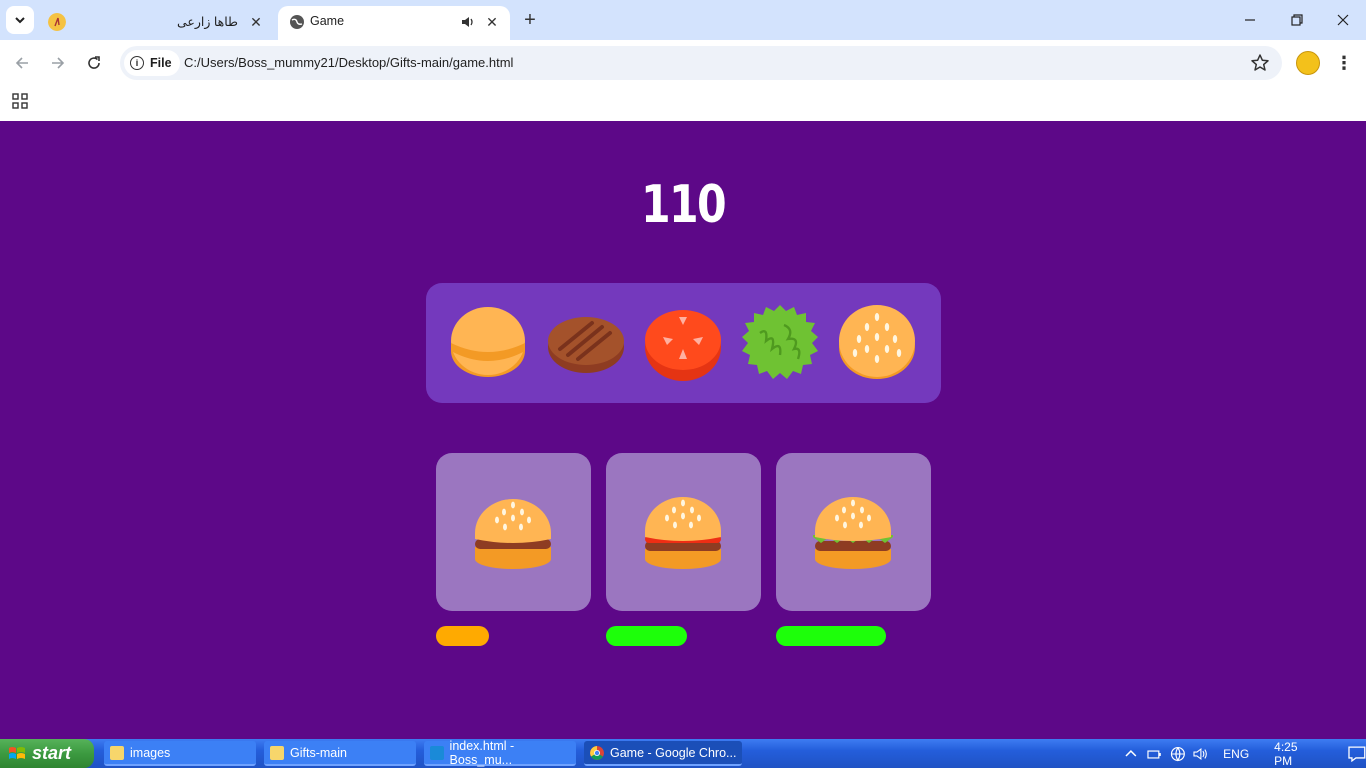 This screenshot has height=768, width=1366. I want to click on notification-icon, so click(1357, 753).